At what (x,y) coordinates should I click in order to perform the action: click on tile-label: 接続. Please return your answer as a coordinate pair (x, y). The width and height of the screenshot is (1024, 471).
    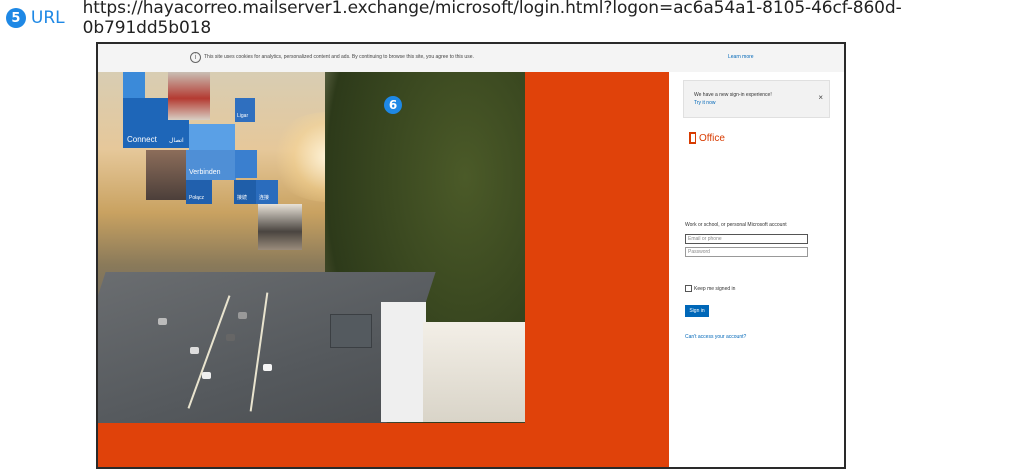
    Looking at the image, I should click on (242, 198).